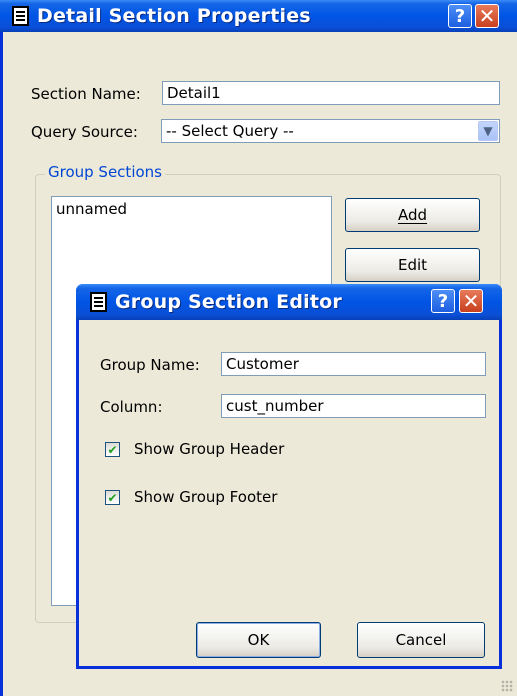 The height and width of the screenshot is (696, 517). I want to click on column-field: cust_number, so click(353, 406).